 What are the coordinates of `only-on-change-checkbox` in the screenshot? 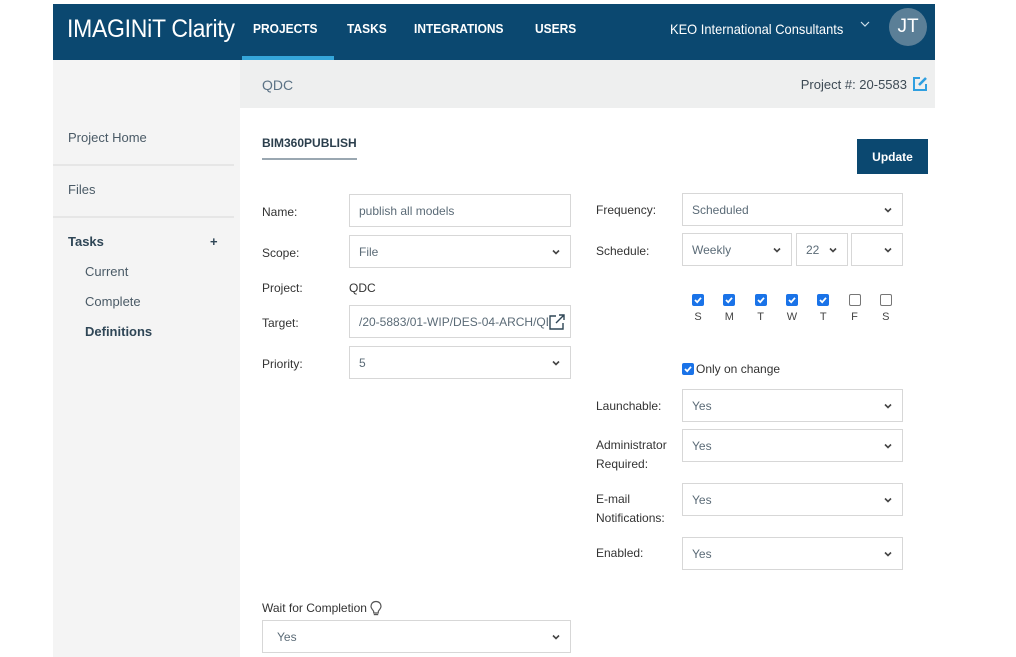 It's located at (688, 369).